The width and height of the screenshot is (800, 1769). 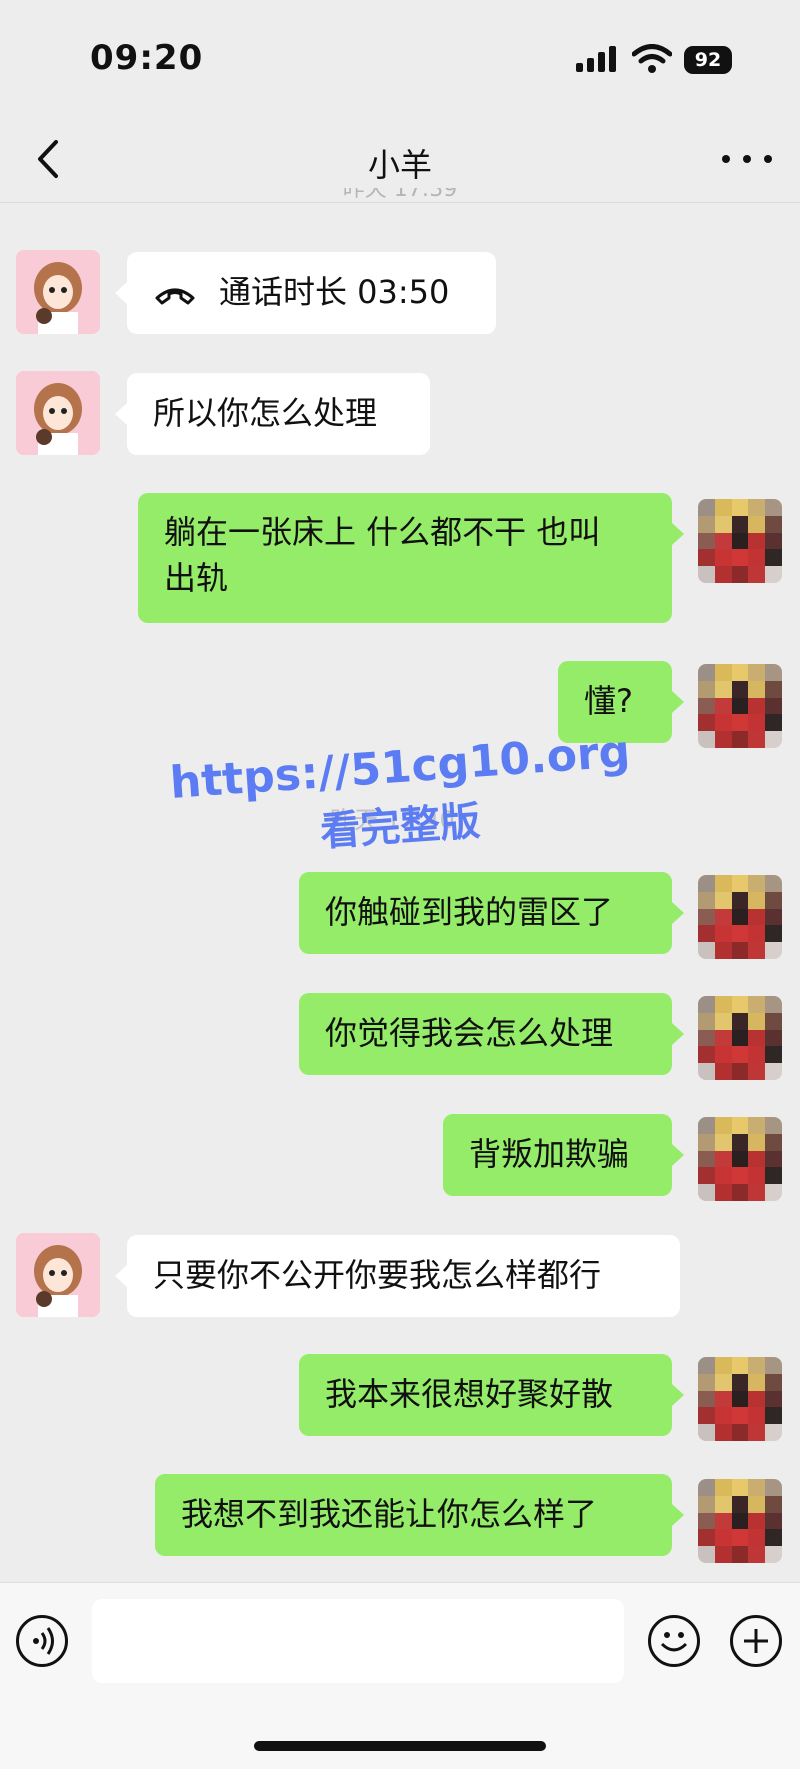 I want to click on message-text-line1: 躺在一张床上 什么都不干 也叫, so click(x=382, y=532).